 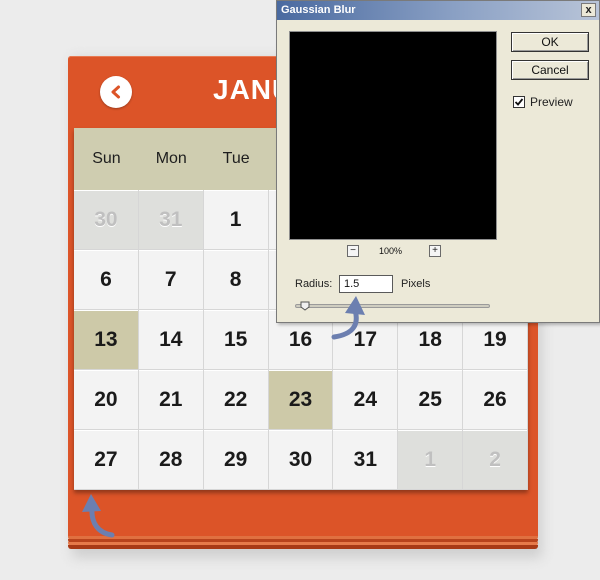 I want to click on day-cell: 23, so click(x=301, y=400).